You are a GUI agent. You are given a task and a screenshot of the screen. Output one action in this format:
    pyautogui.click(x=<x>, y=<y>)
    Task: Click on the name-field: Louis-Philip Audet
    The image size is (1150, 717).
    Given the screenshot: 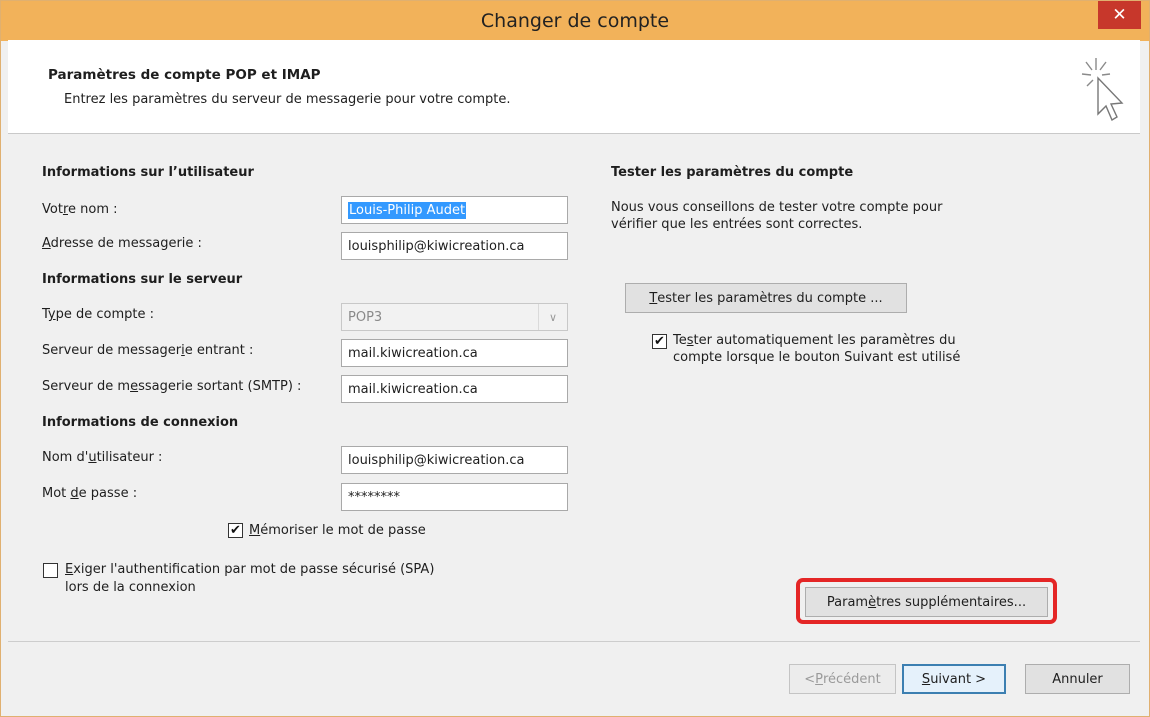 What is the action you would take?
    pyautogui.click(x=454, y=210)
    